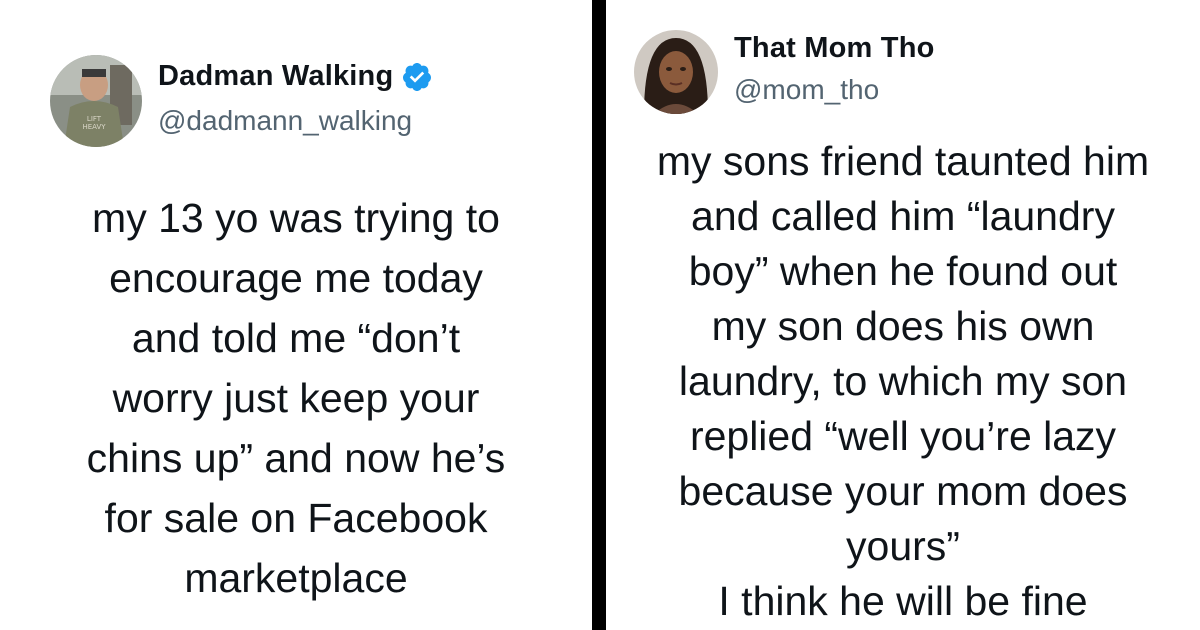  Describe the element at coordinates (276, 76) in the screenshot. I see `author-name-label: Dadman Walking` at that location.